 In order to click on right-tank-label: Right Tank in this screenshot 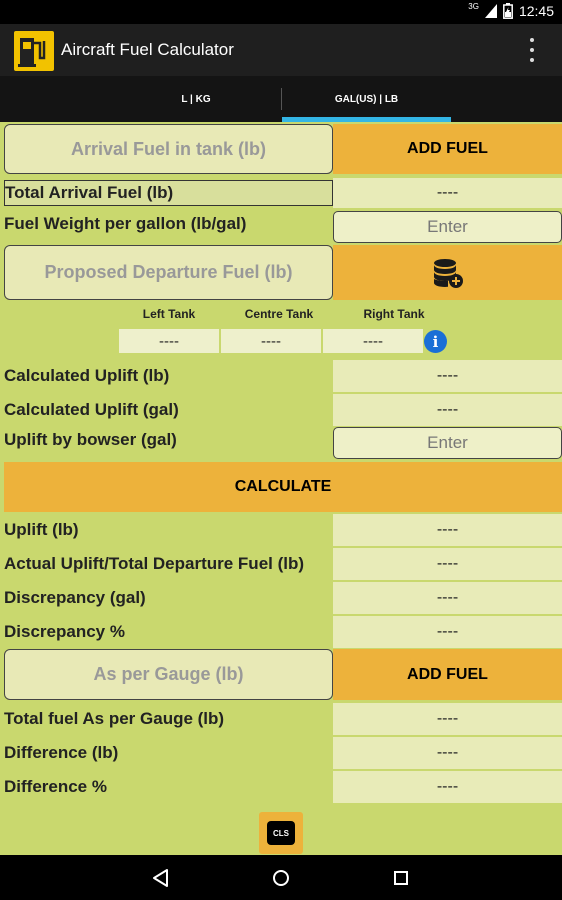, I will do `click(394, 314)`.